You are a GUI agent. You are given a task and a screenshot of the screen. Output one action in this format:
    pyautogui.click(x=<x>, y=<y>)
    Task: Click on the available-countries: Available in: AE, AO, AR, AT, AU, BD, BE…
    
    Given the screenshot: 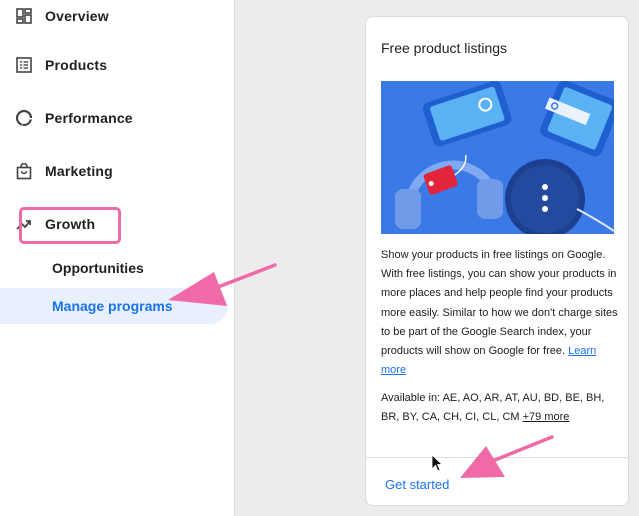 What is the action you would take?
    pyautogui.click(x=493, y=408)
    